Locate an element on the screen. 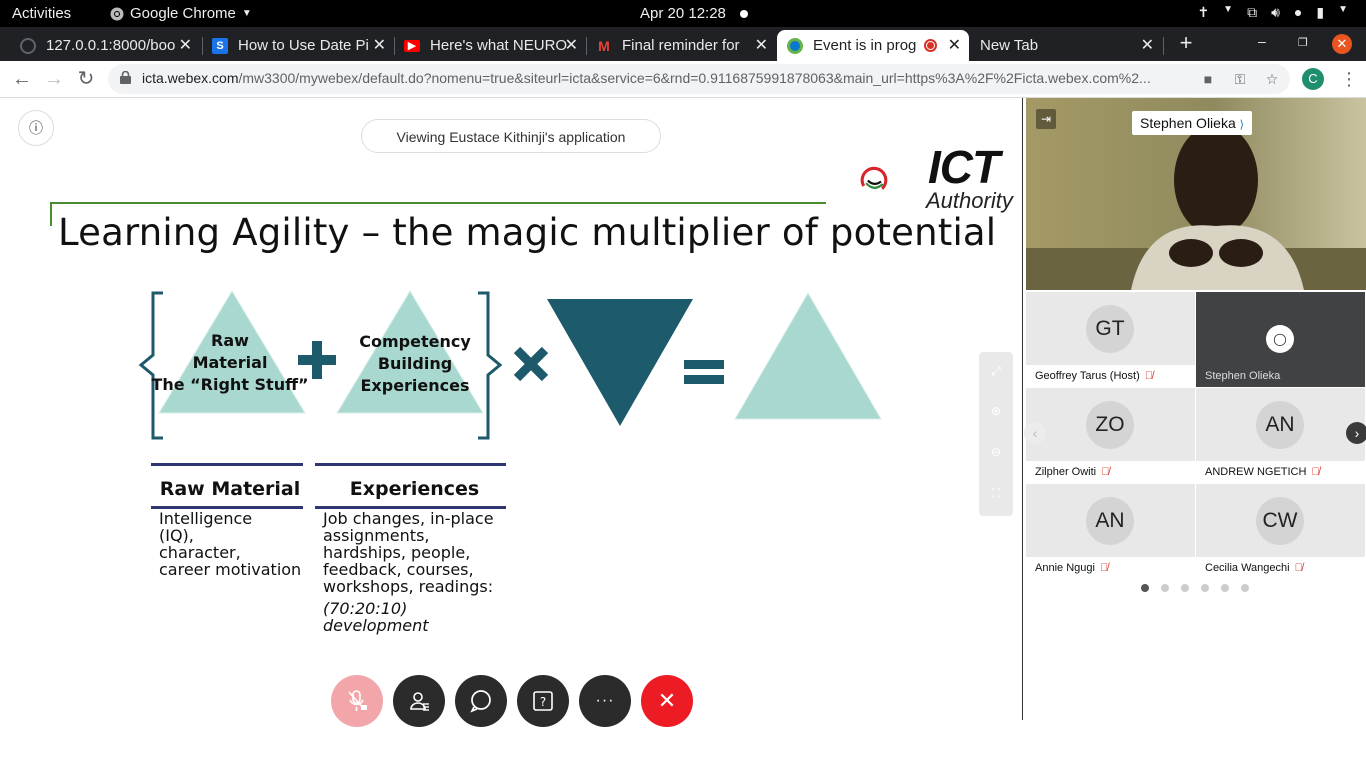  qa-button: ? is located at coordinates (543, 701).